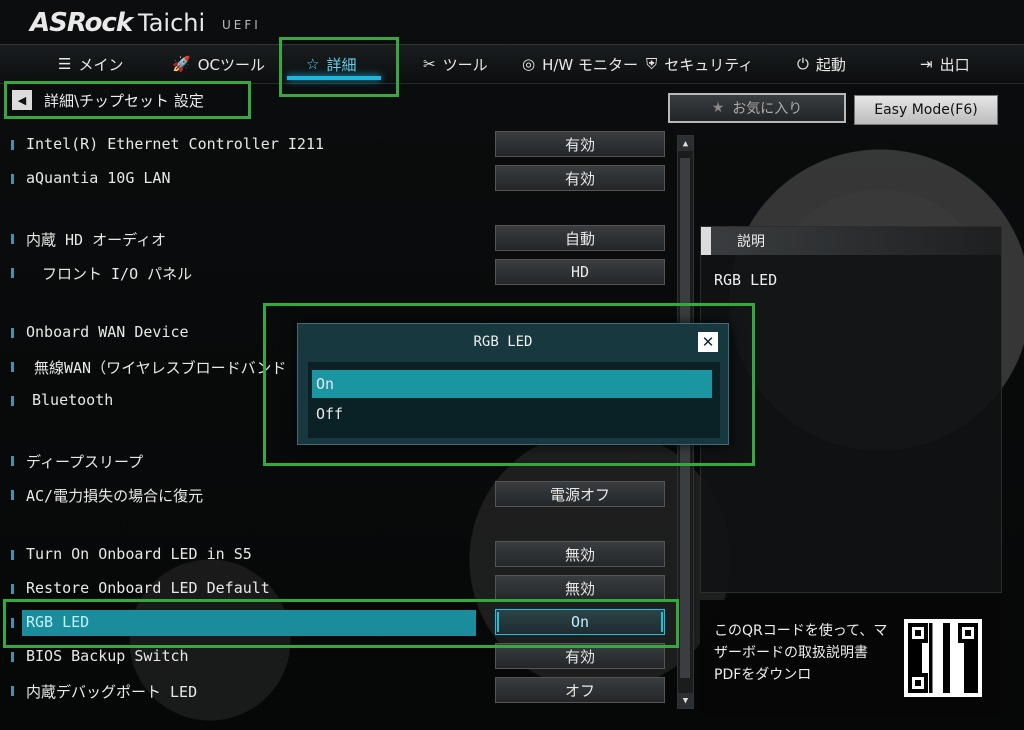  What do you see at coordinates (512, 22) in the screenshot?
I see `header: ASRock Taichi UEFI` at bounding box center [512, 22].